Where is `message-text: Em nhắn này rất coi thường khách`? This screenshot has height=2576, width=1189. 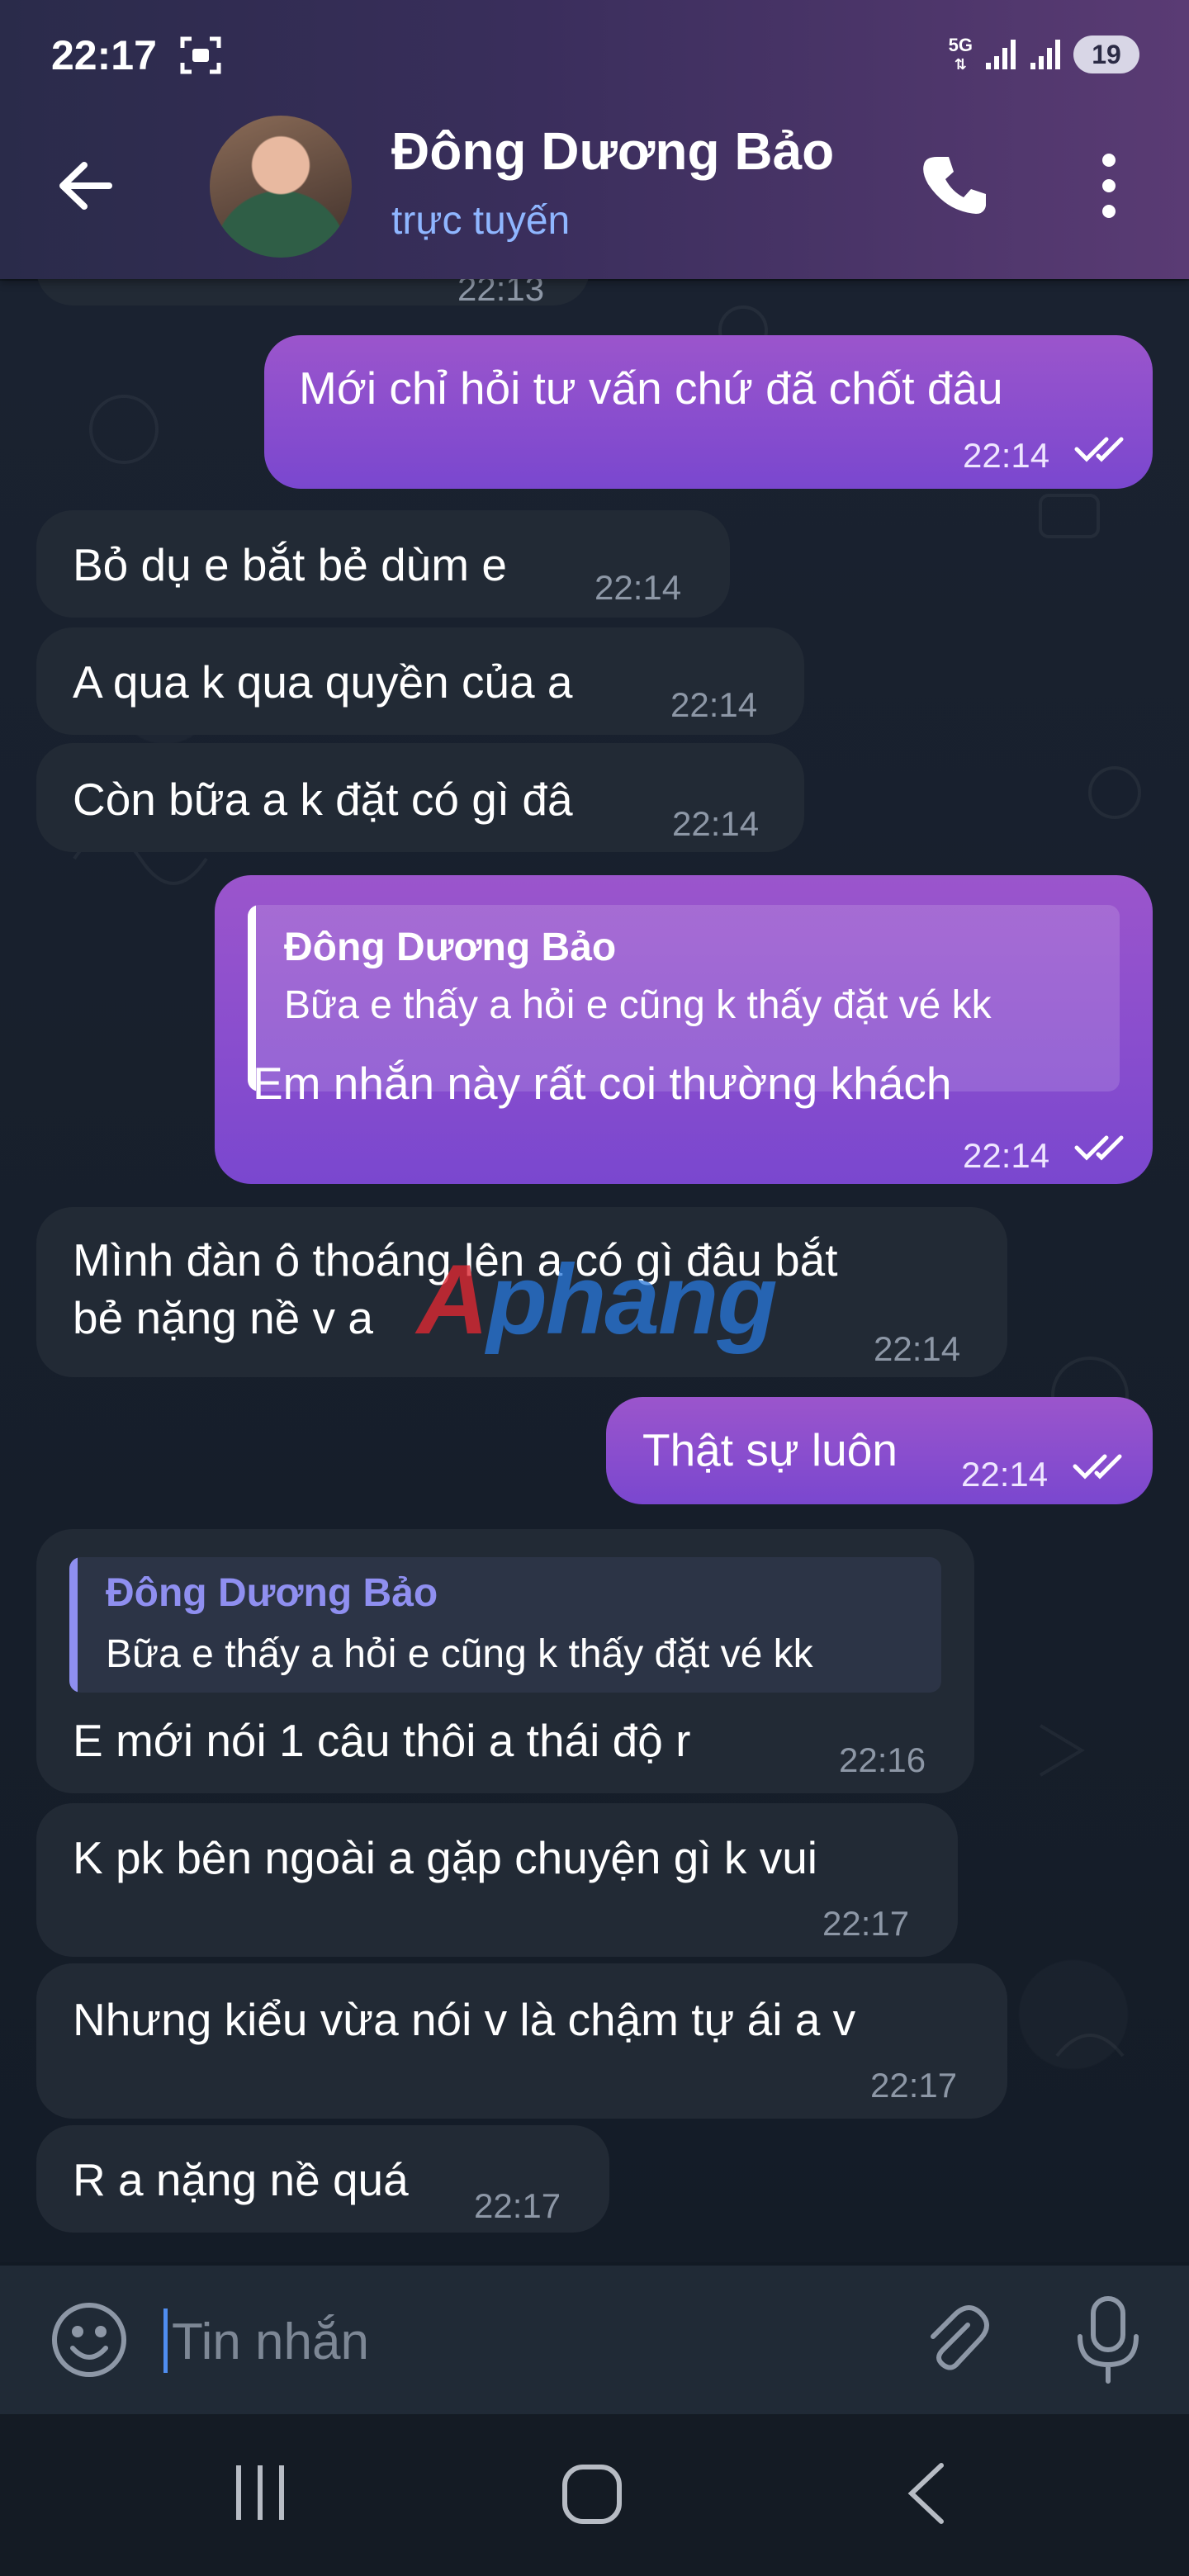 message-text: Em nhắn này rất coi thường khách is located at coordinates (602, 1083).